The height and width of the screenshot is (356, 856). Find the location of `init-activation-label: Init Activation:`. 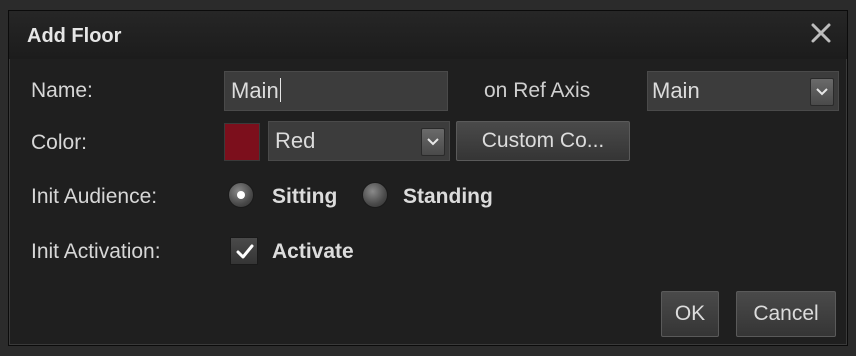

init-activation-label: Init Activation: is located at coordinates (96, 251).